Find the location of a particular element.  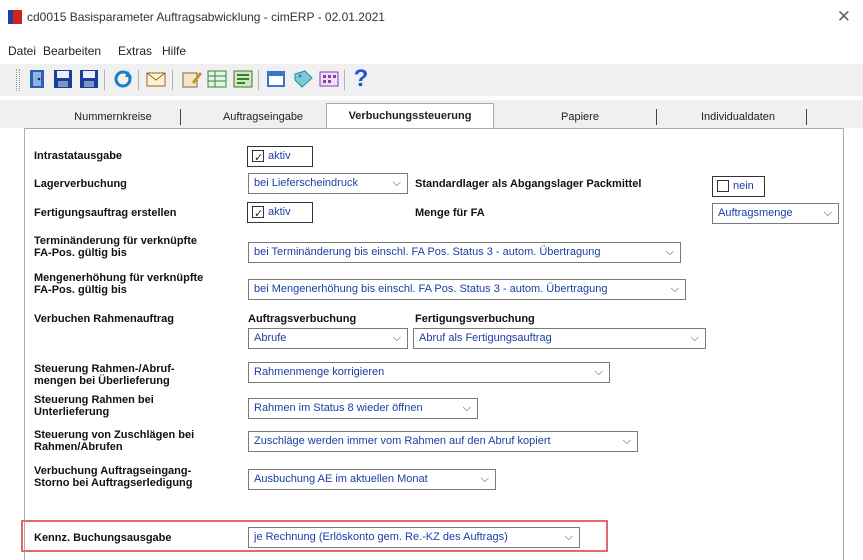

standardlager-value: nein is located at coordinates (743, 186).